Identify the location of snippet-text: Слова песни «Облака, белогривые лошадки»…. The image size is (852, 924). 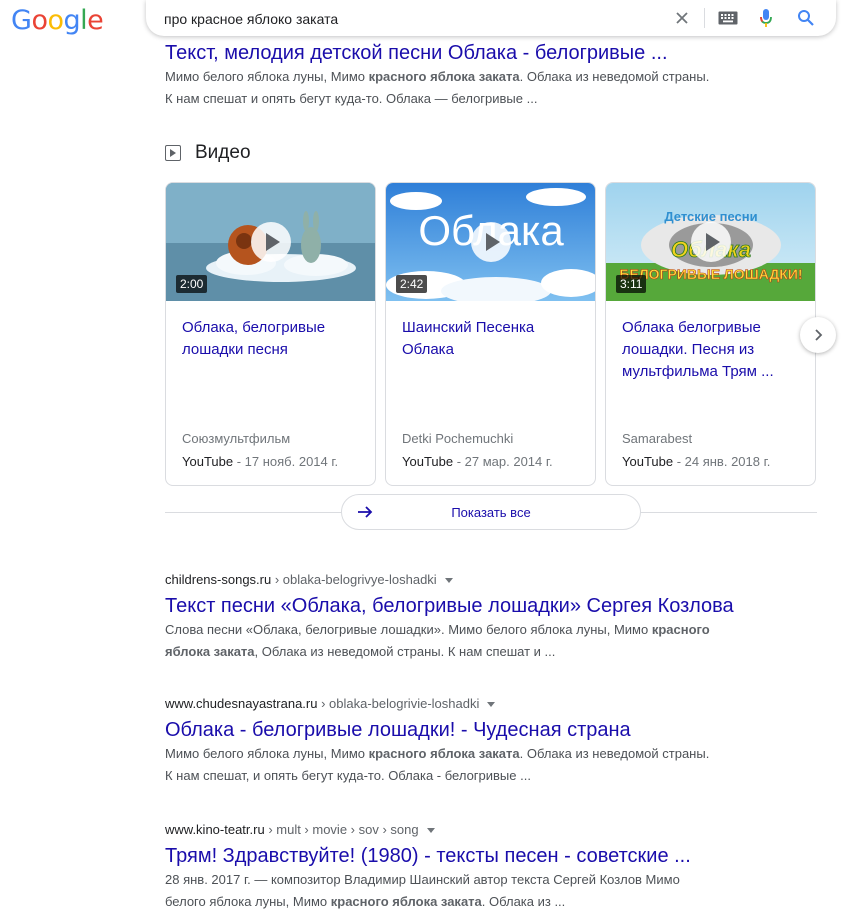
(408, 629).